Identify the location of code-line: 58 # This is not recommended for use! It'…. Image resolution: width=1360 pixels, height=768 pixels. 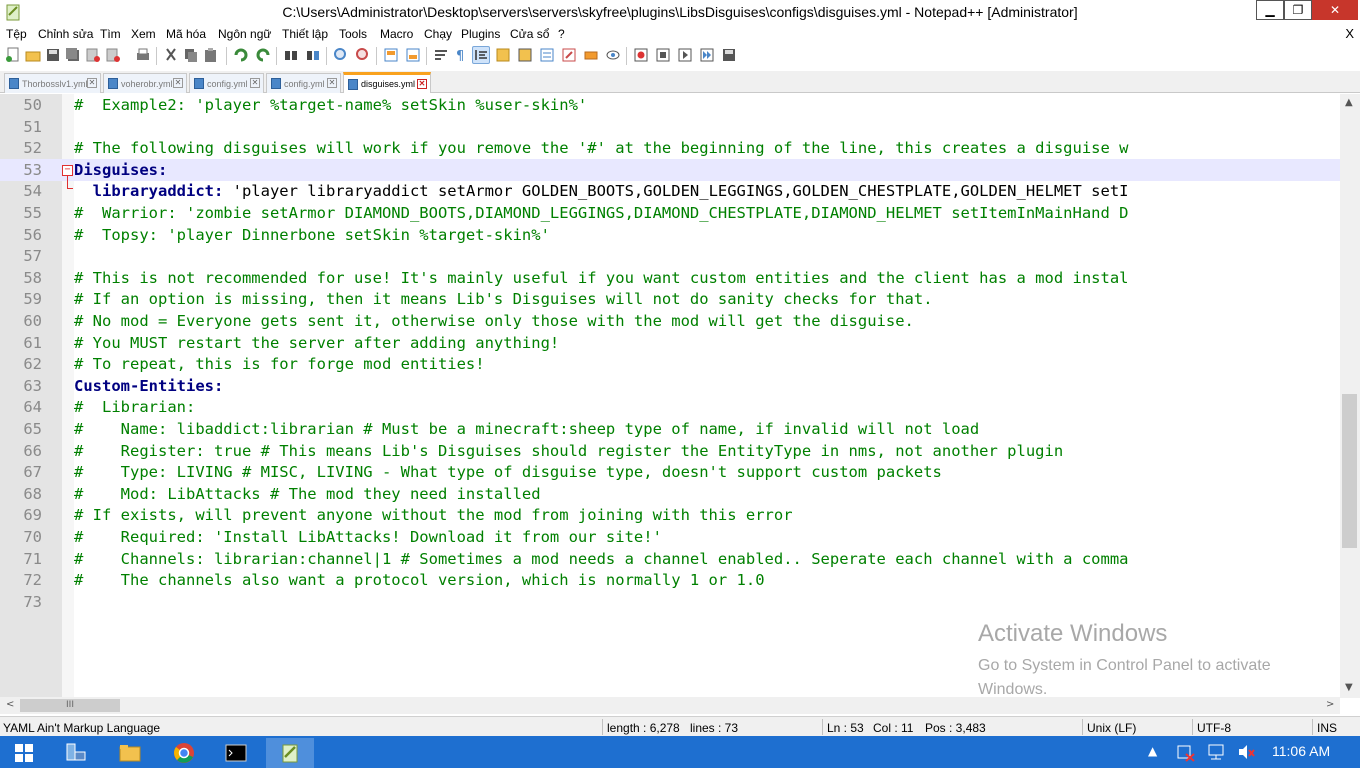
(670, 278).